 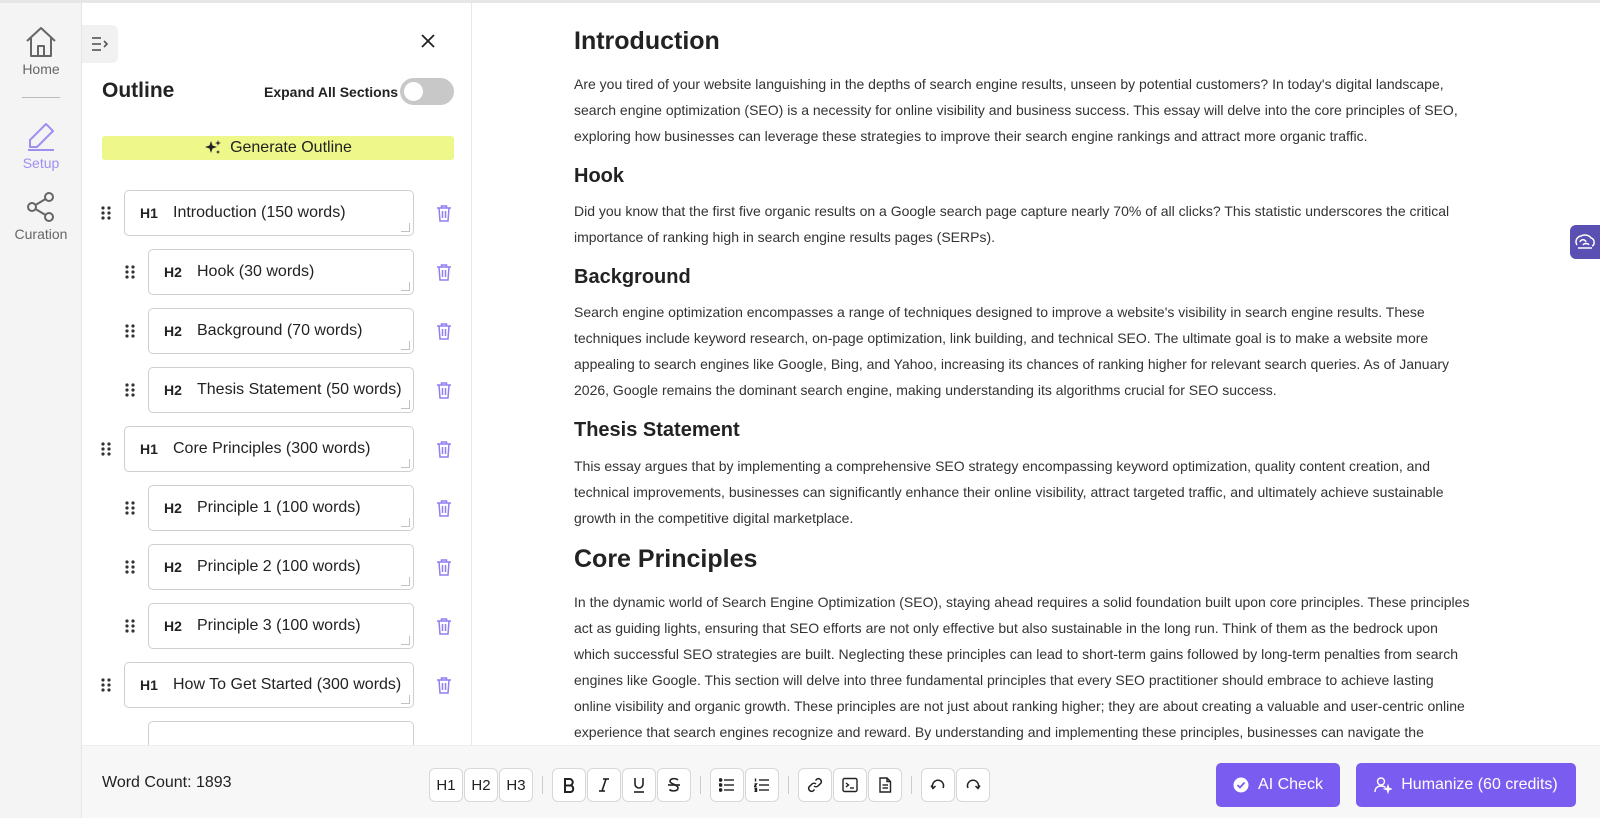 I want to click on heading-thesis: Thesis Statement, so click(x=657, y=430).